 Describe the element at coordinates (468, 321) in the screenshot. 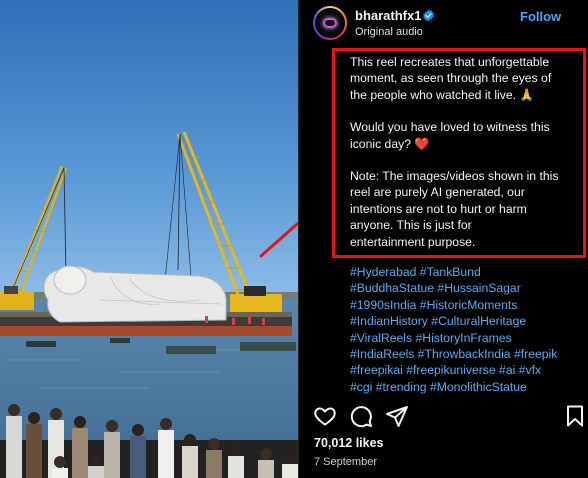

I see `hashtag-line: #IndianHistory #CulturalHeritage` at that location.